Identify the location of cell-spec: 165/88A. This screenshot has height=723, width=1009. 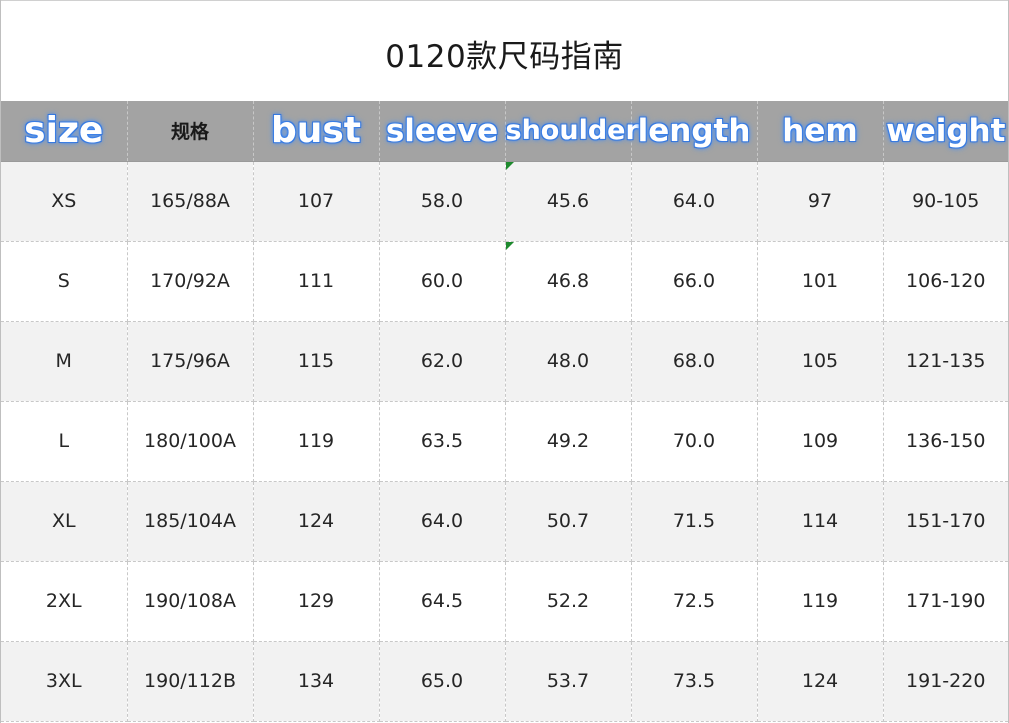
(190, 201).